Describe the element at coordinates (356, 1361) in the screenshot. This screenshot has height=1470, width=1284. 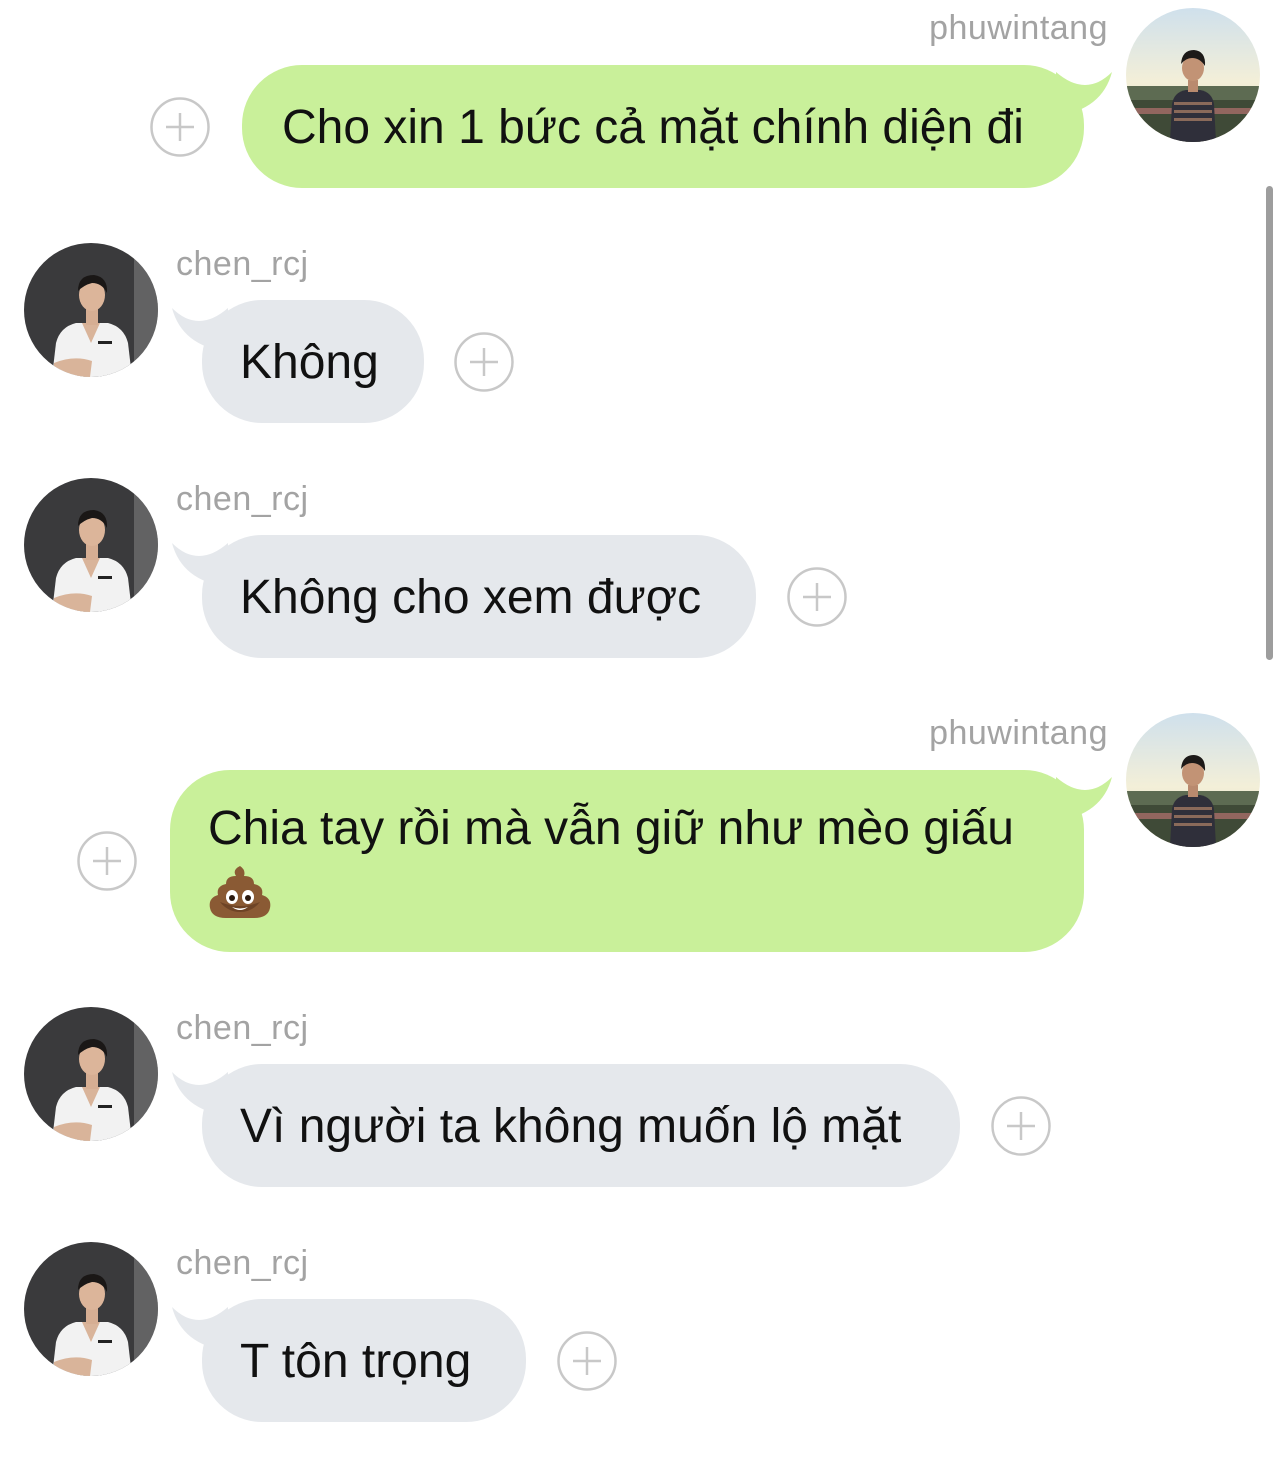
I see `message-text: T tôn trọng` at that location.